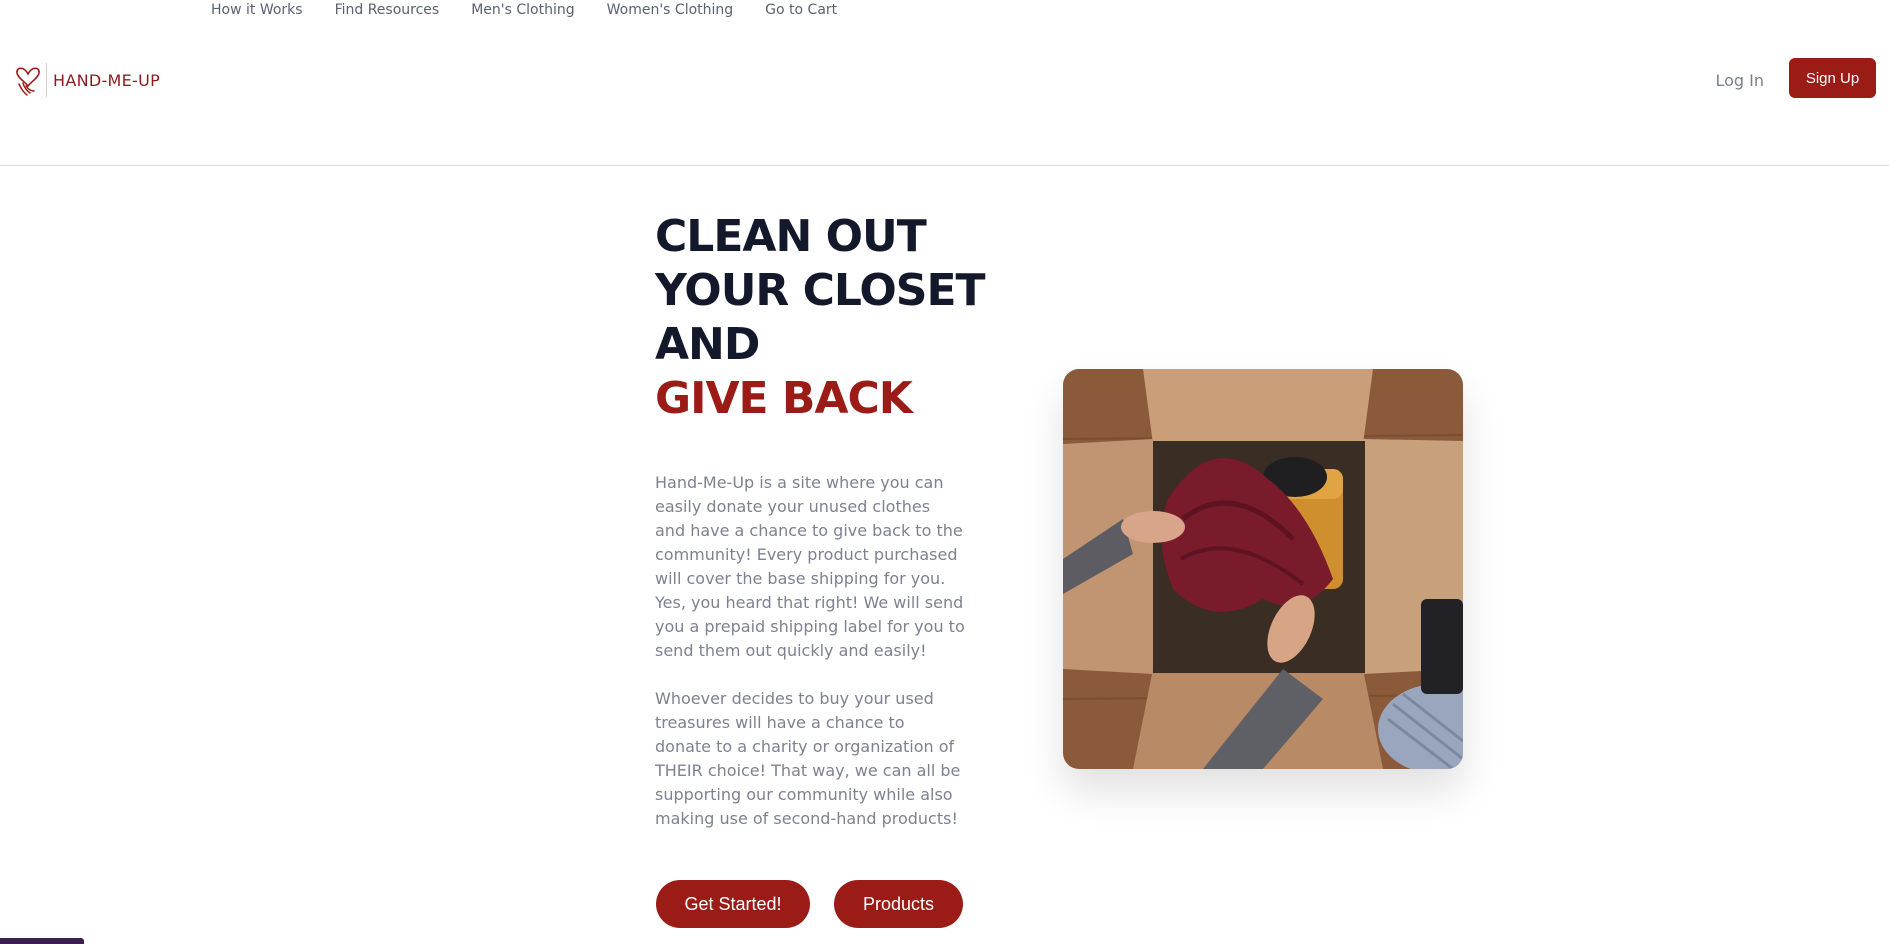 This screenshot has height=944, width=1889. What do you see at coordinates (801, 11) in the screenshot?
I see `nav-link-go-to-cart: Go to Cart` at bounding box center [801, 11].